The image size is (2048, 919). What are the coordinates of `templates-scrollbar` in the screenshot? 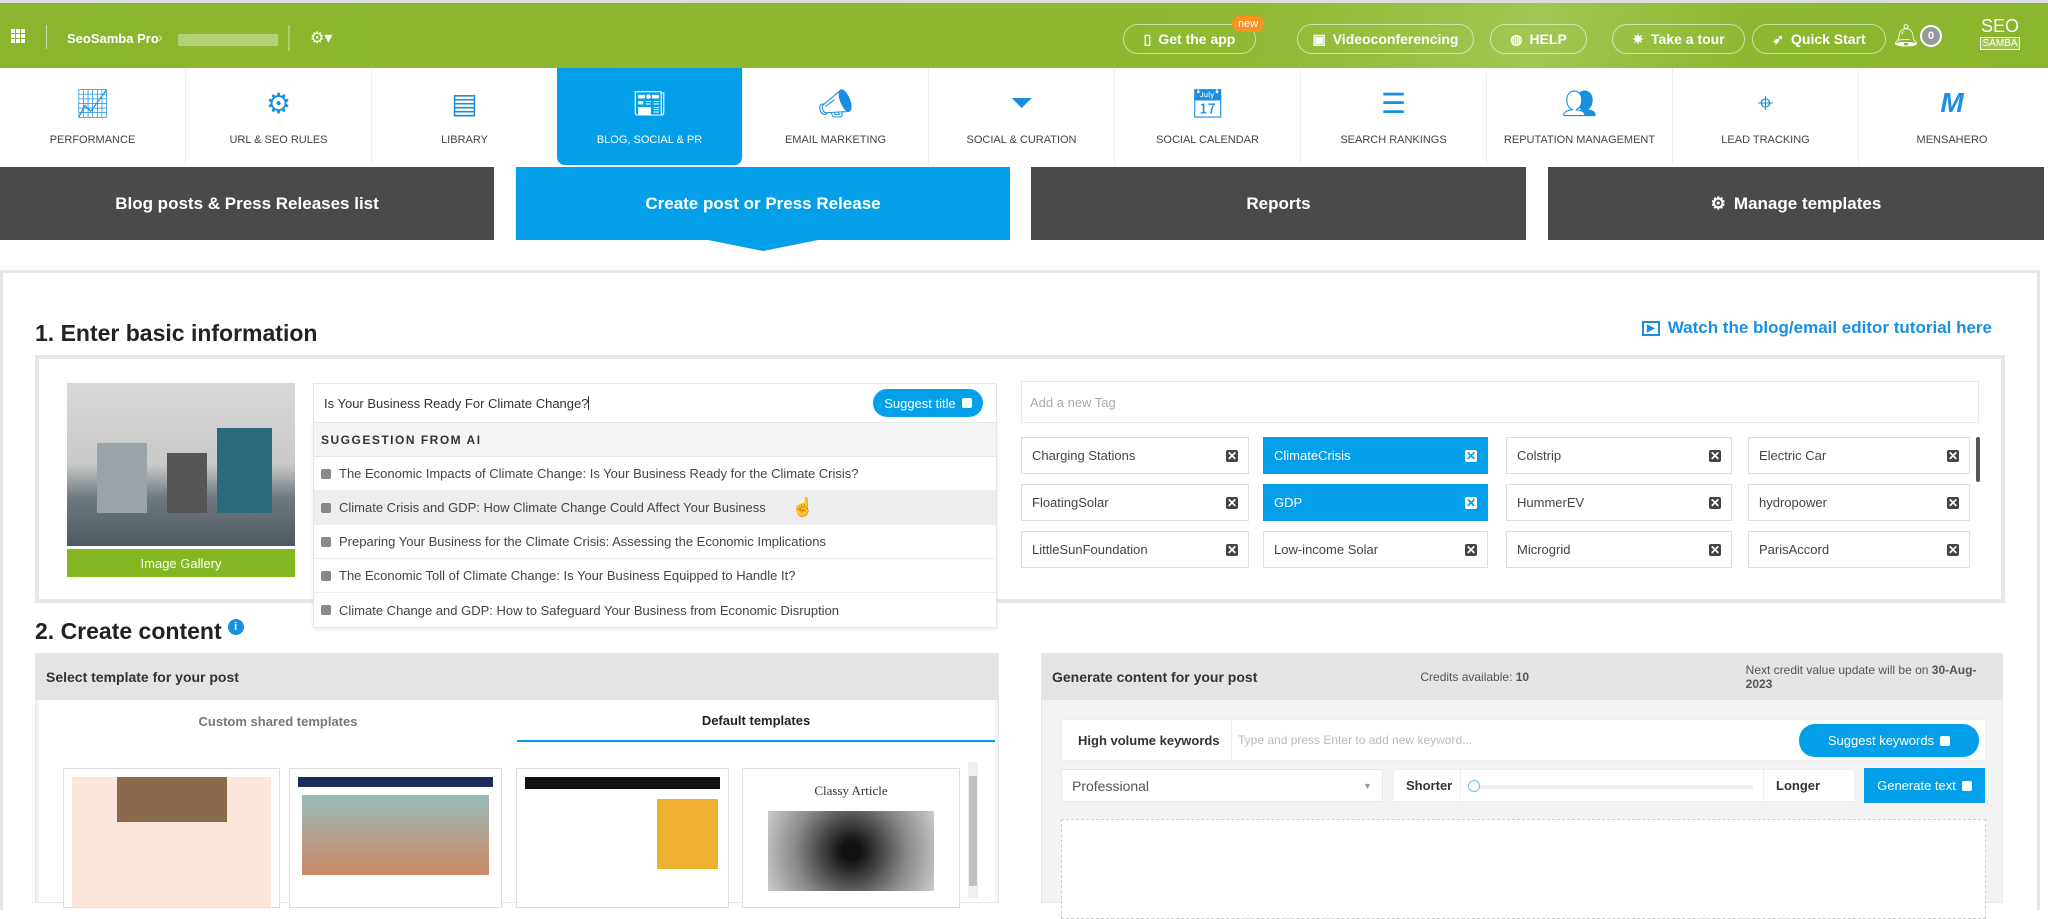 It's located at (973, 830).